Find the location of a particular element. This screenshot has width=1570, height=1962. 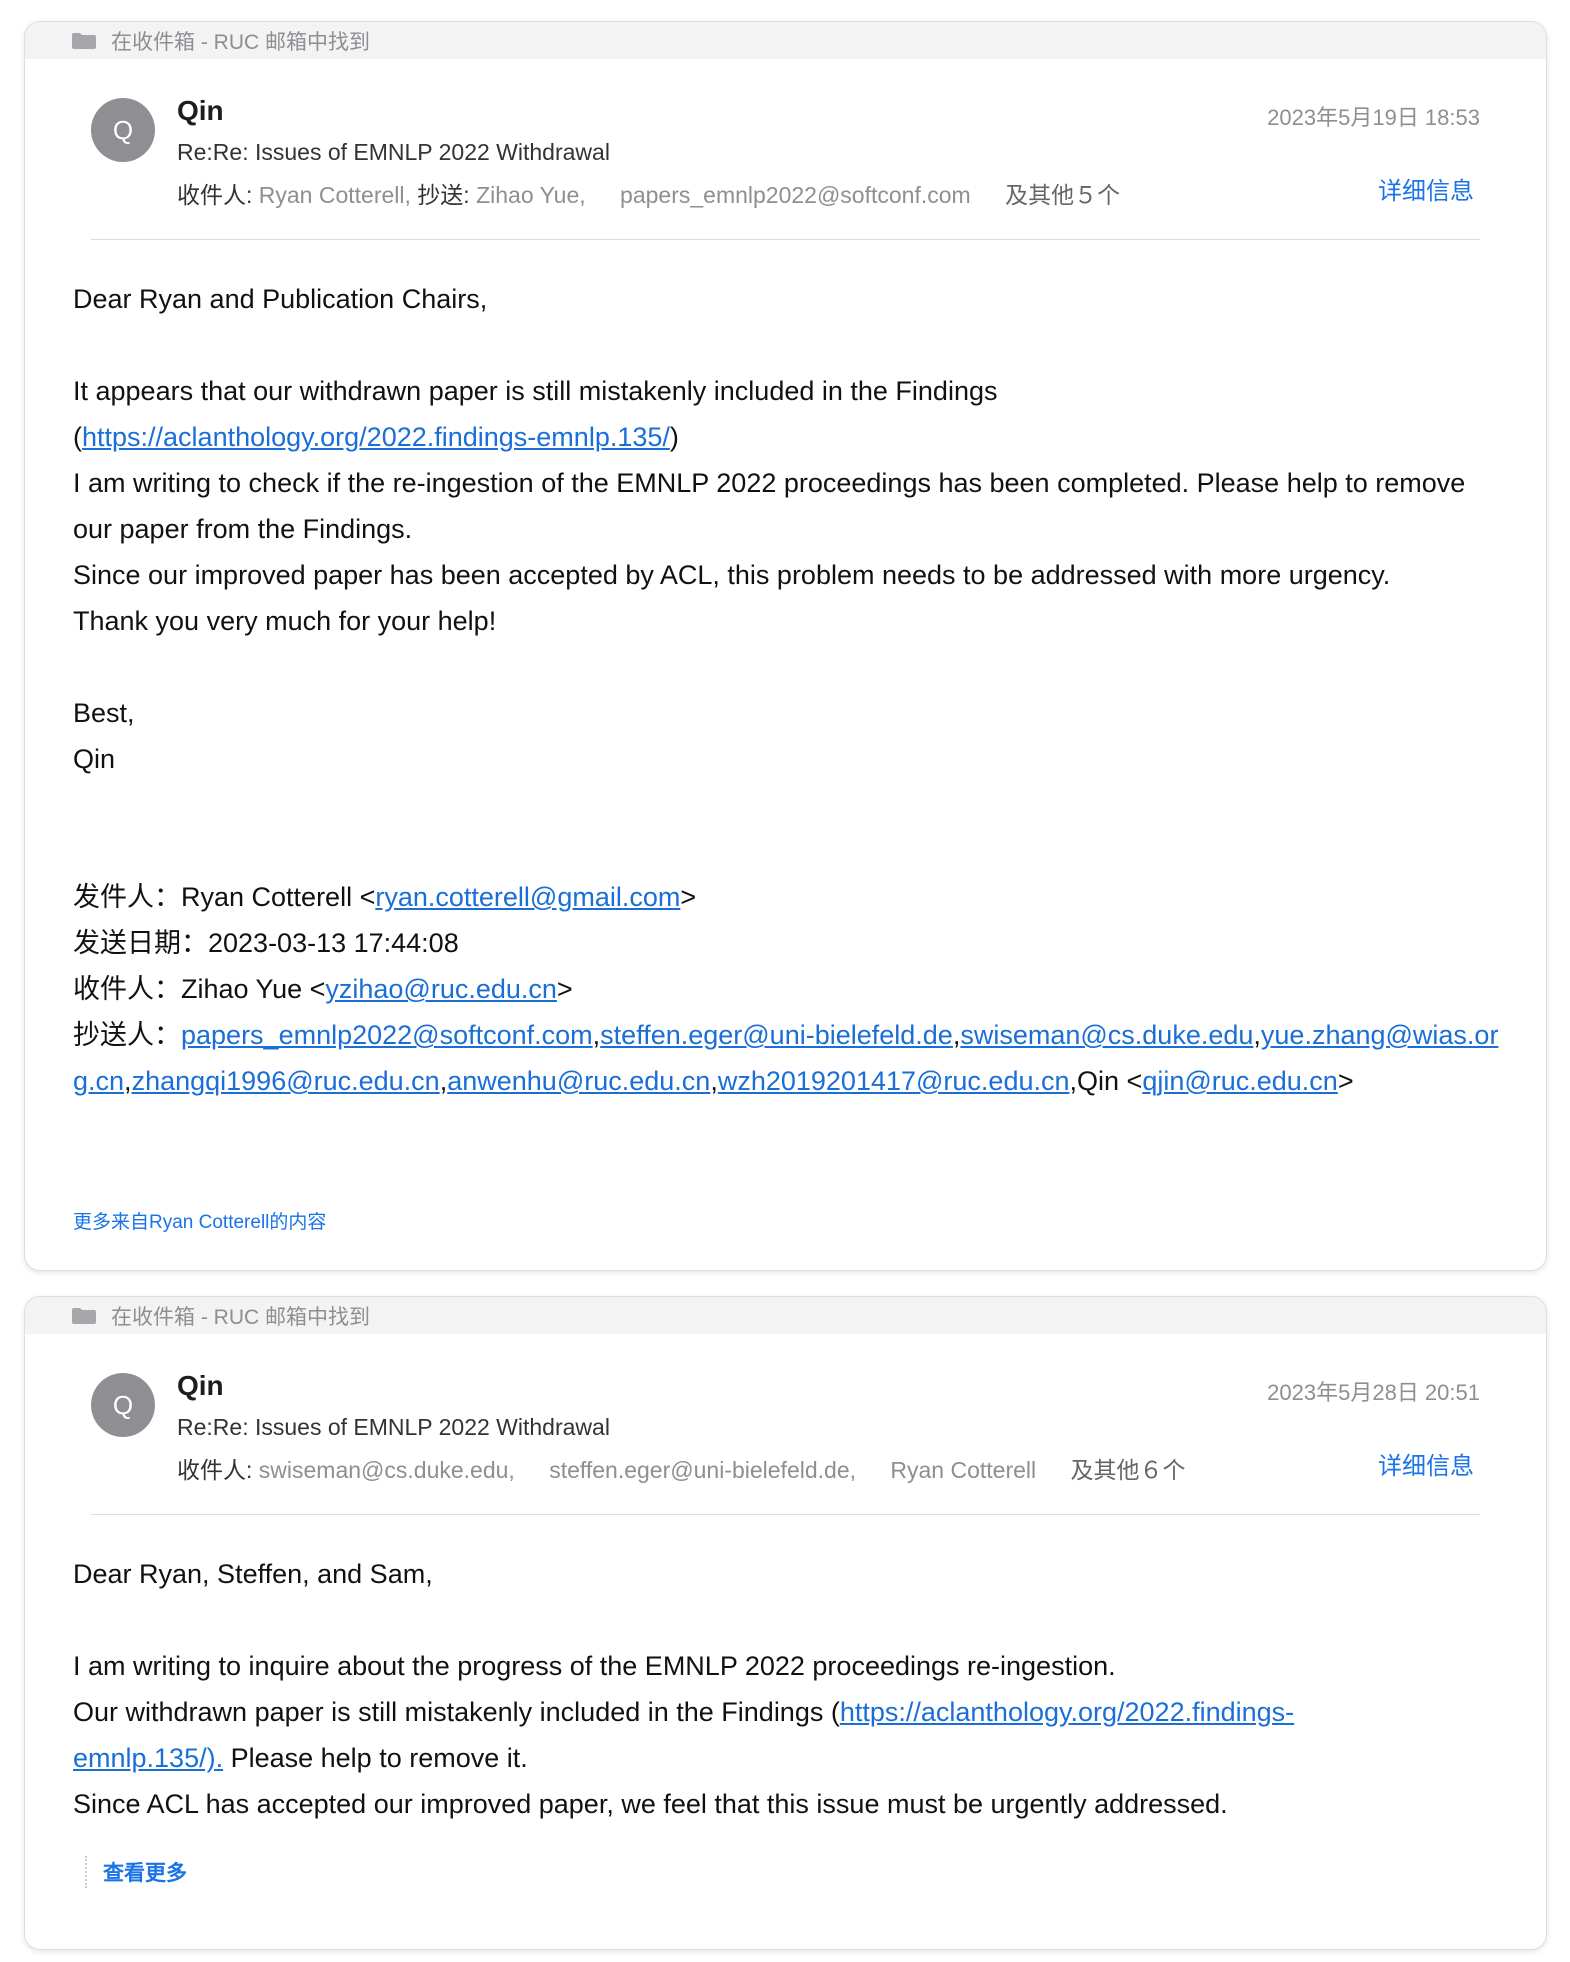

email-date: 2023年5月28日 20:51 is located at coordinates (1373, 1392).